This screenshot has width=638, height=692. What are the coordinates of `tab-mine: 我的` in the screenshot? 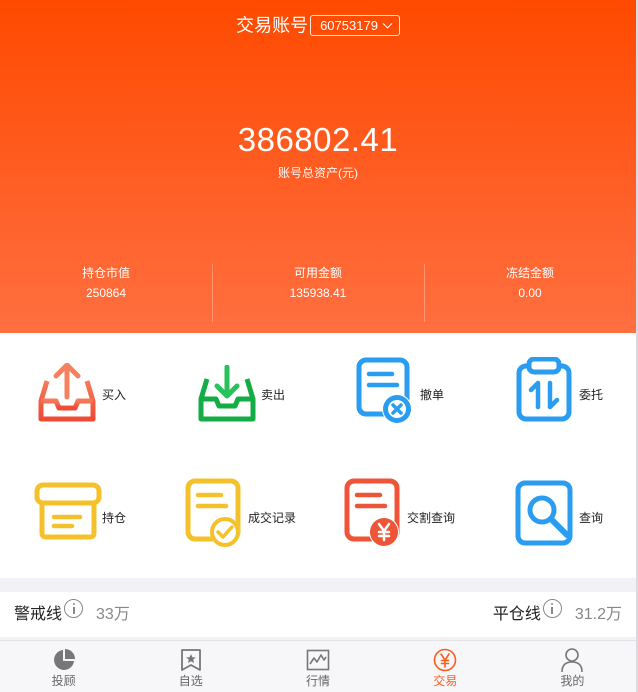 It's located at (572, 666).